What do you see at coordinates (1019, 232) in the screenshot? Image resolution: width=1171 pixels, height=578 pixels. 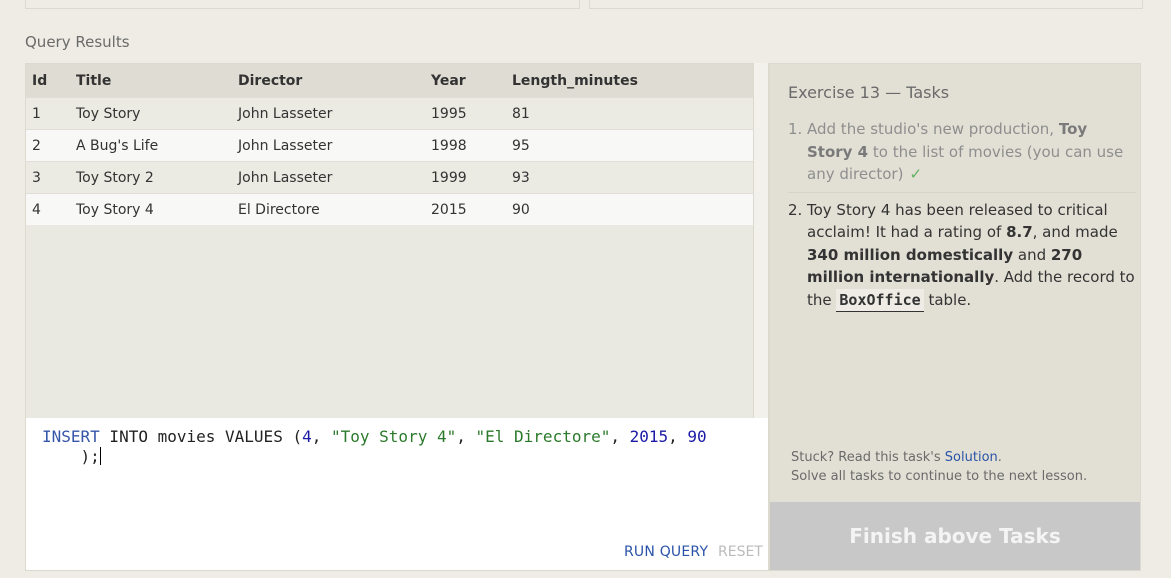 I see `task-emphasis: 8.7` at bounding box center [1019, 232].